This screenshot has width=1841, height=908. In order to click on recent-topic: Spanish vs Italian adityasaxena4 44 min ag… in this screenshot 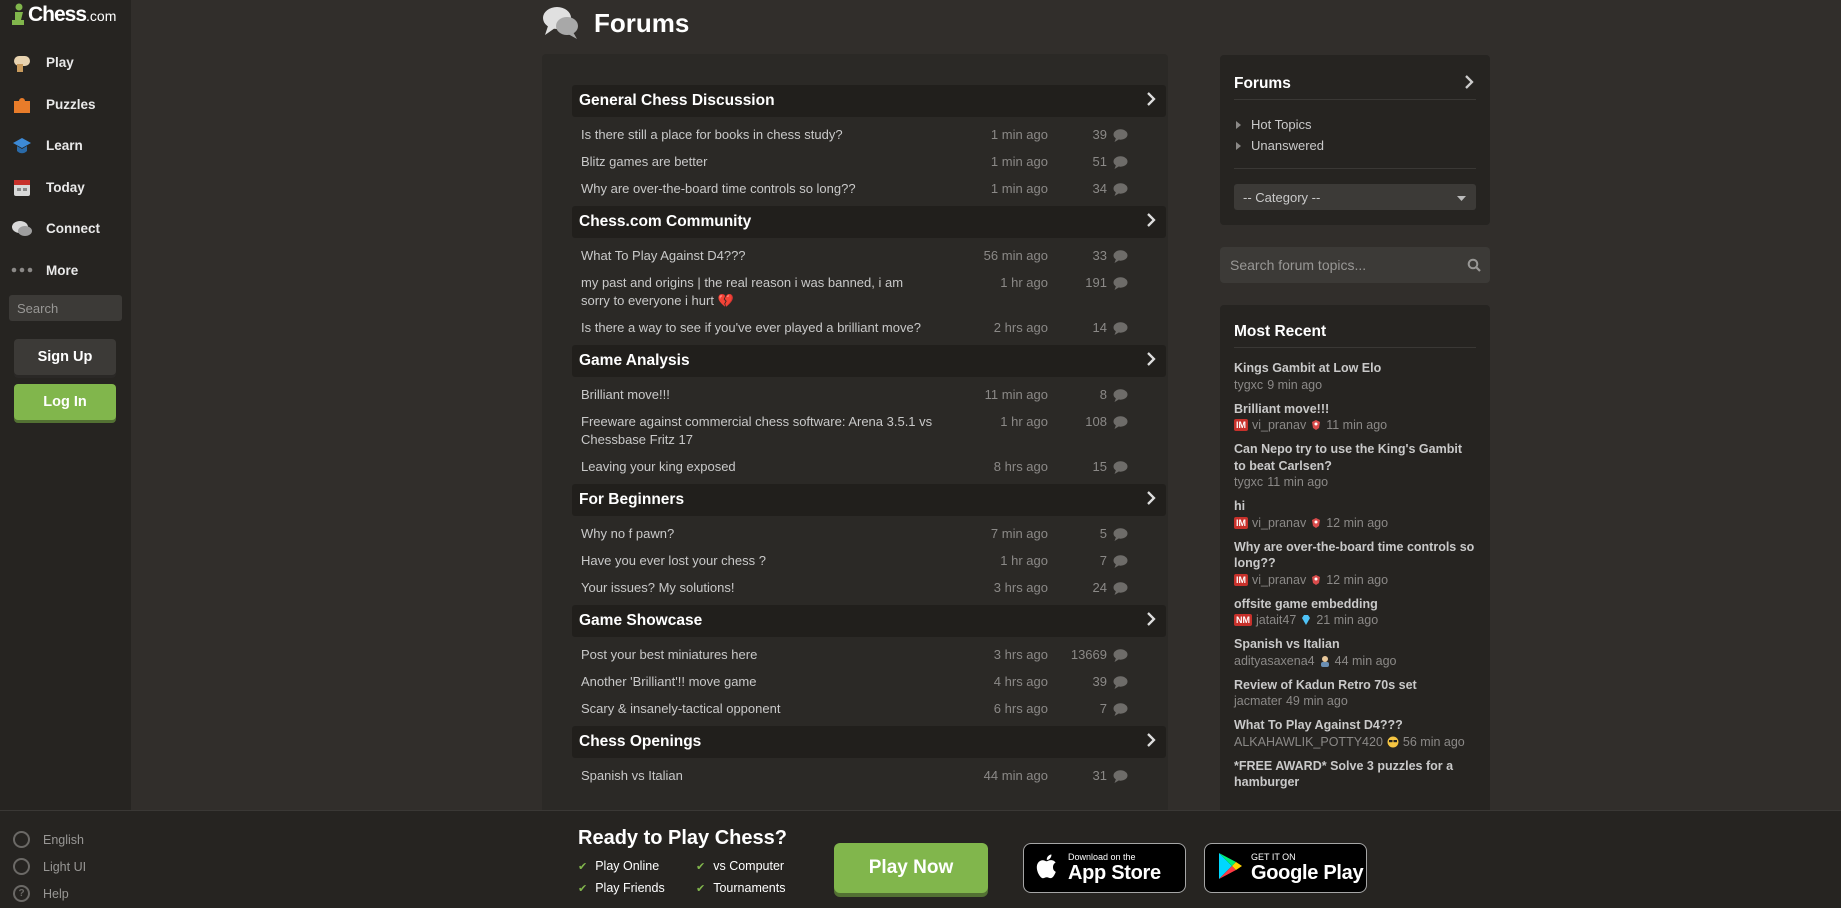, I will do `click(1355, 652)`.